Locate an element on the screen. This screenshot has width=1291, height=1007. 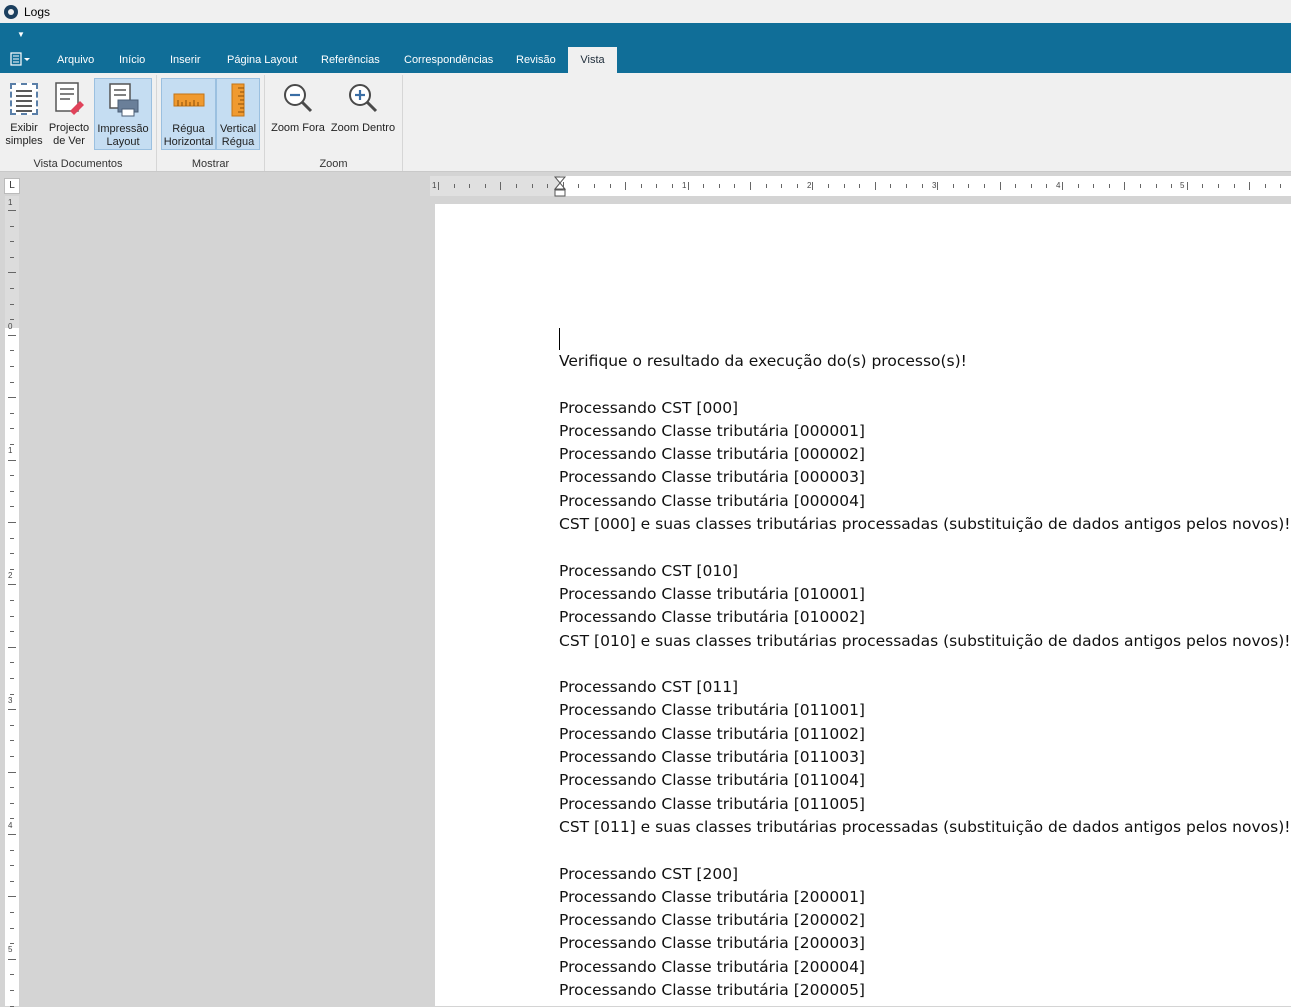
indent-marker-icon is located at coordinates (560, 187).